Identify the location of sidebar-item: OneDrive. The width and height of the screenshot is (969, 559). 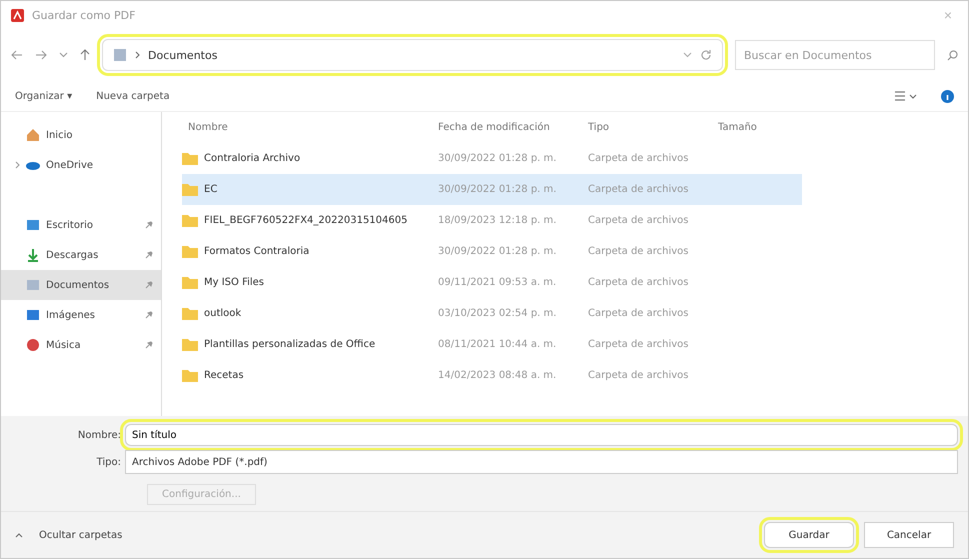
(81, 165).